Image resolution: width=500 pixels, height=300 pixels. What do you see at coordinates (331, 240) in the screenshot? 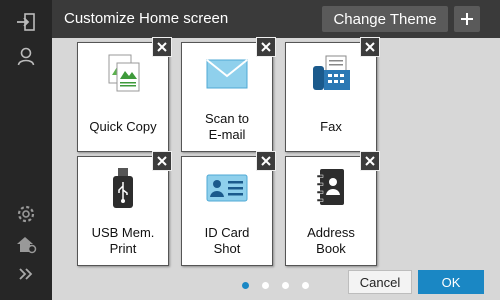
I see `tile-label: Address Book` at bounding box center [331, 240].